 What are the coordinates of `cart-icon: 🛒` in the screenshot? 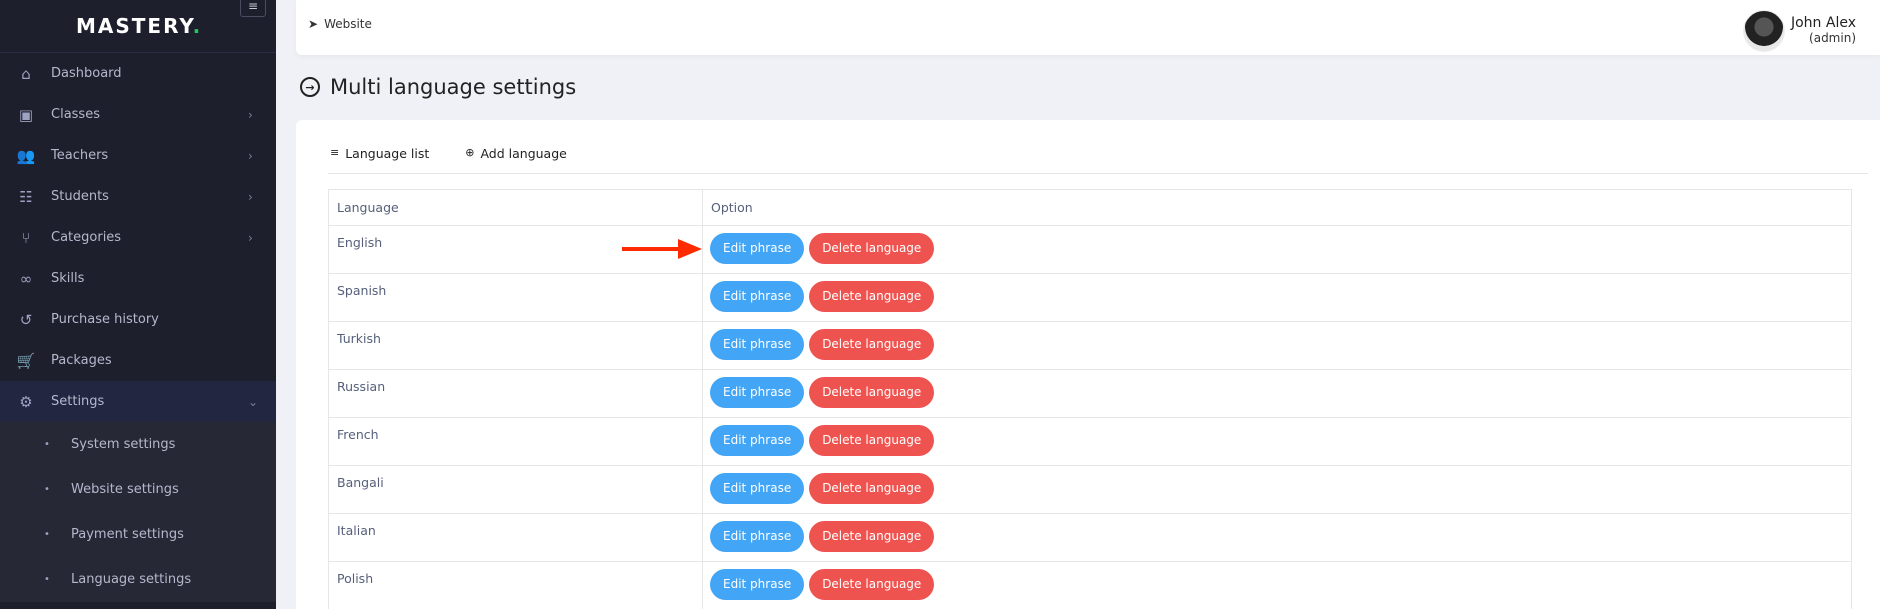 It's located at (26, 360).